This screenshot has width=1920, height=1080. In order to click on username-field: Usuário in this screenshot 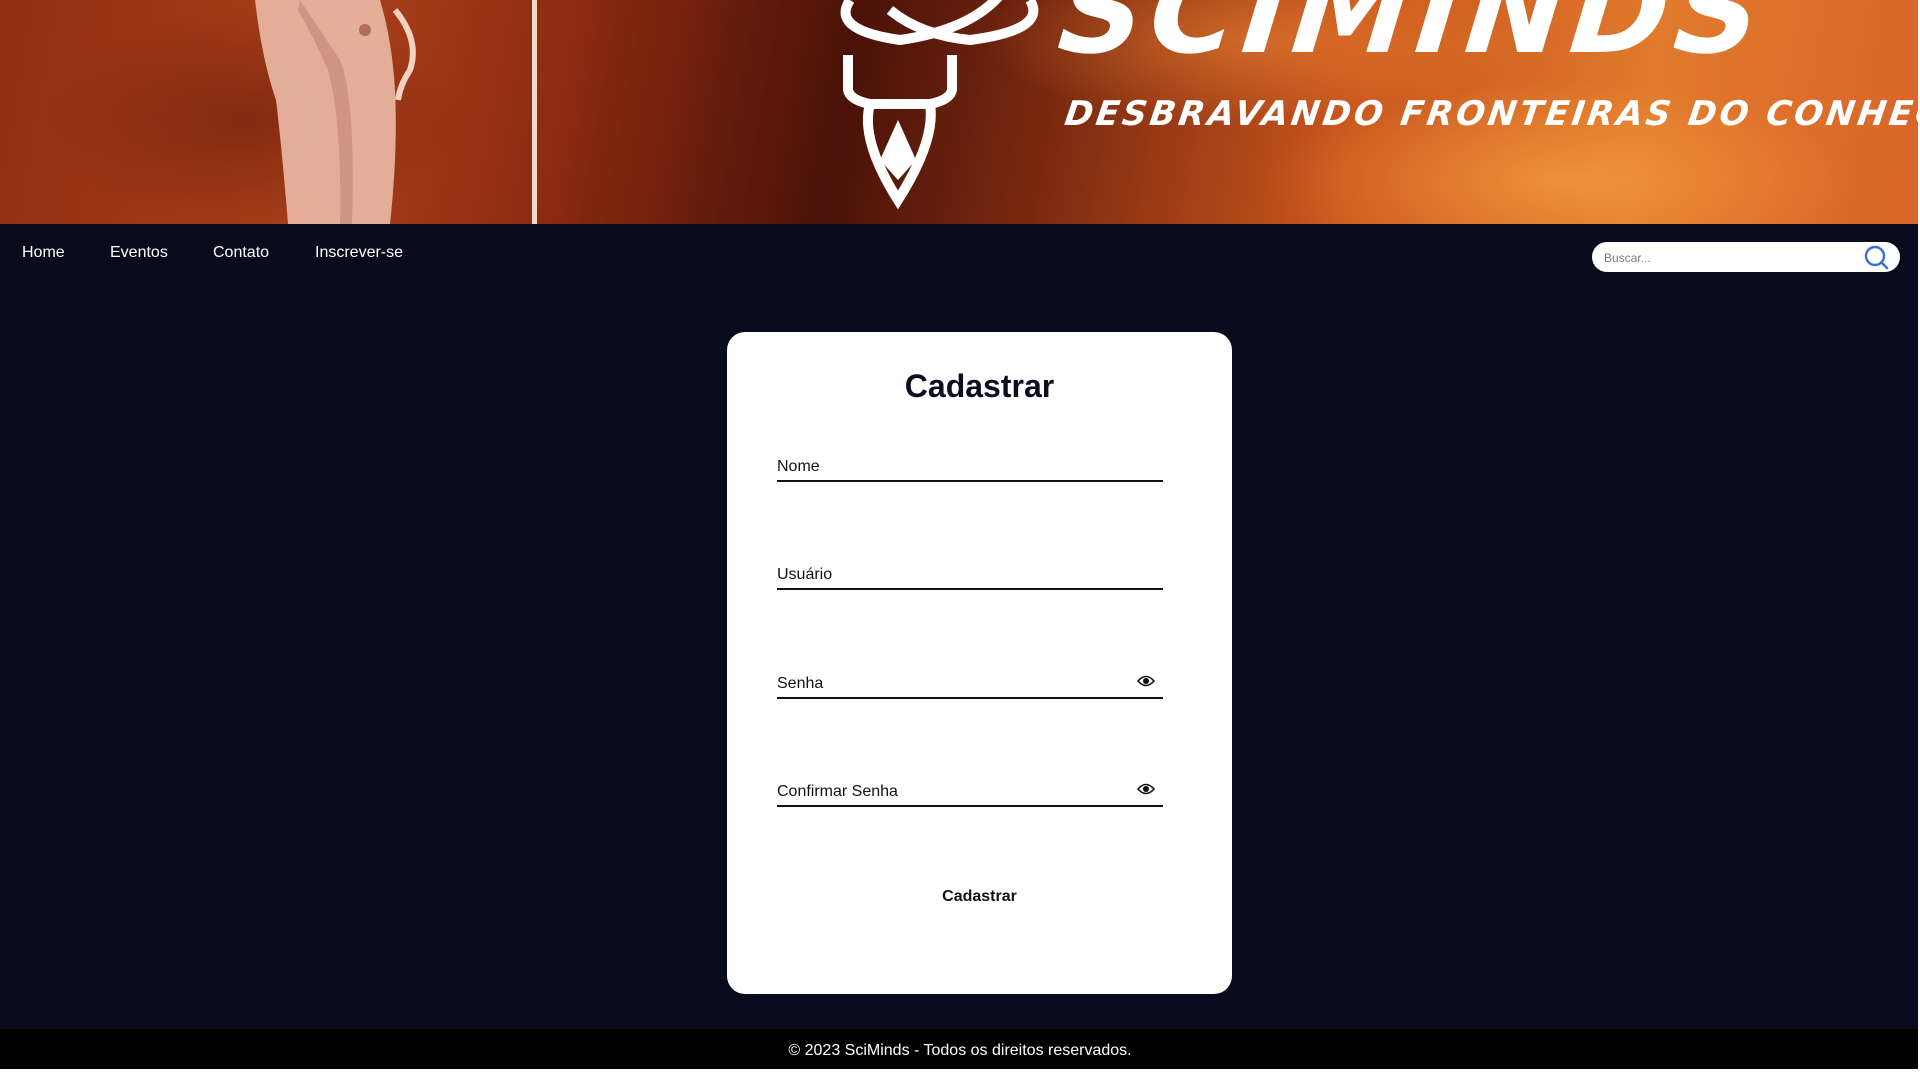, I will do `click(970, 569)`.